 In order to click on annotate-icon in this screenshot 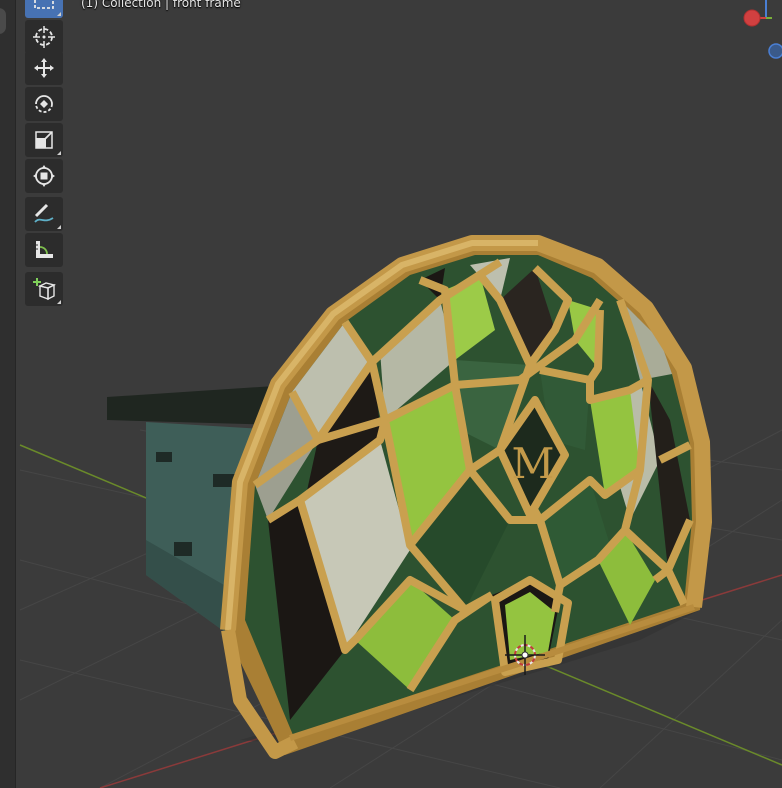, I will do `click(44, 213)`.